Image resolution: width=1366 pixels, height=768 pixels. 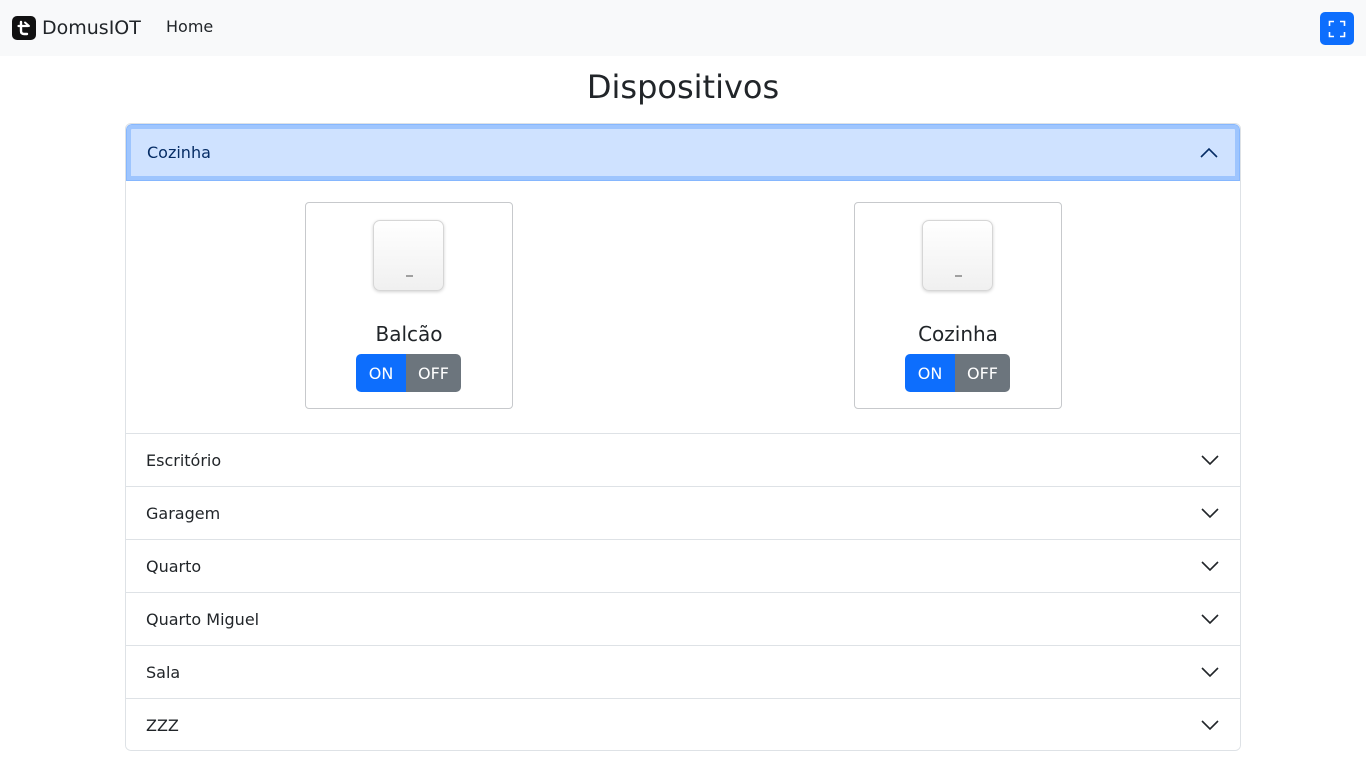 What do you see at coordinates (683, 724) in the screenshot?
I see `accordion-header-zzz: ZZZ` at bounding box center [683, 724].